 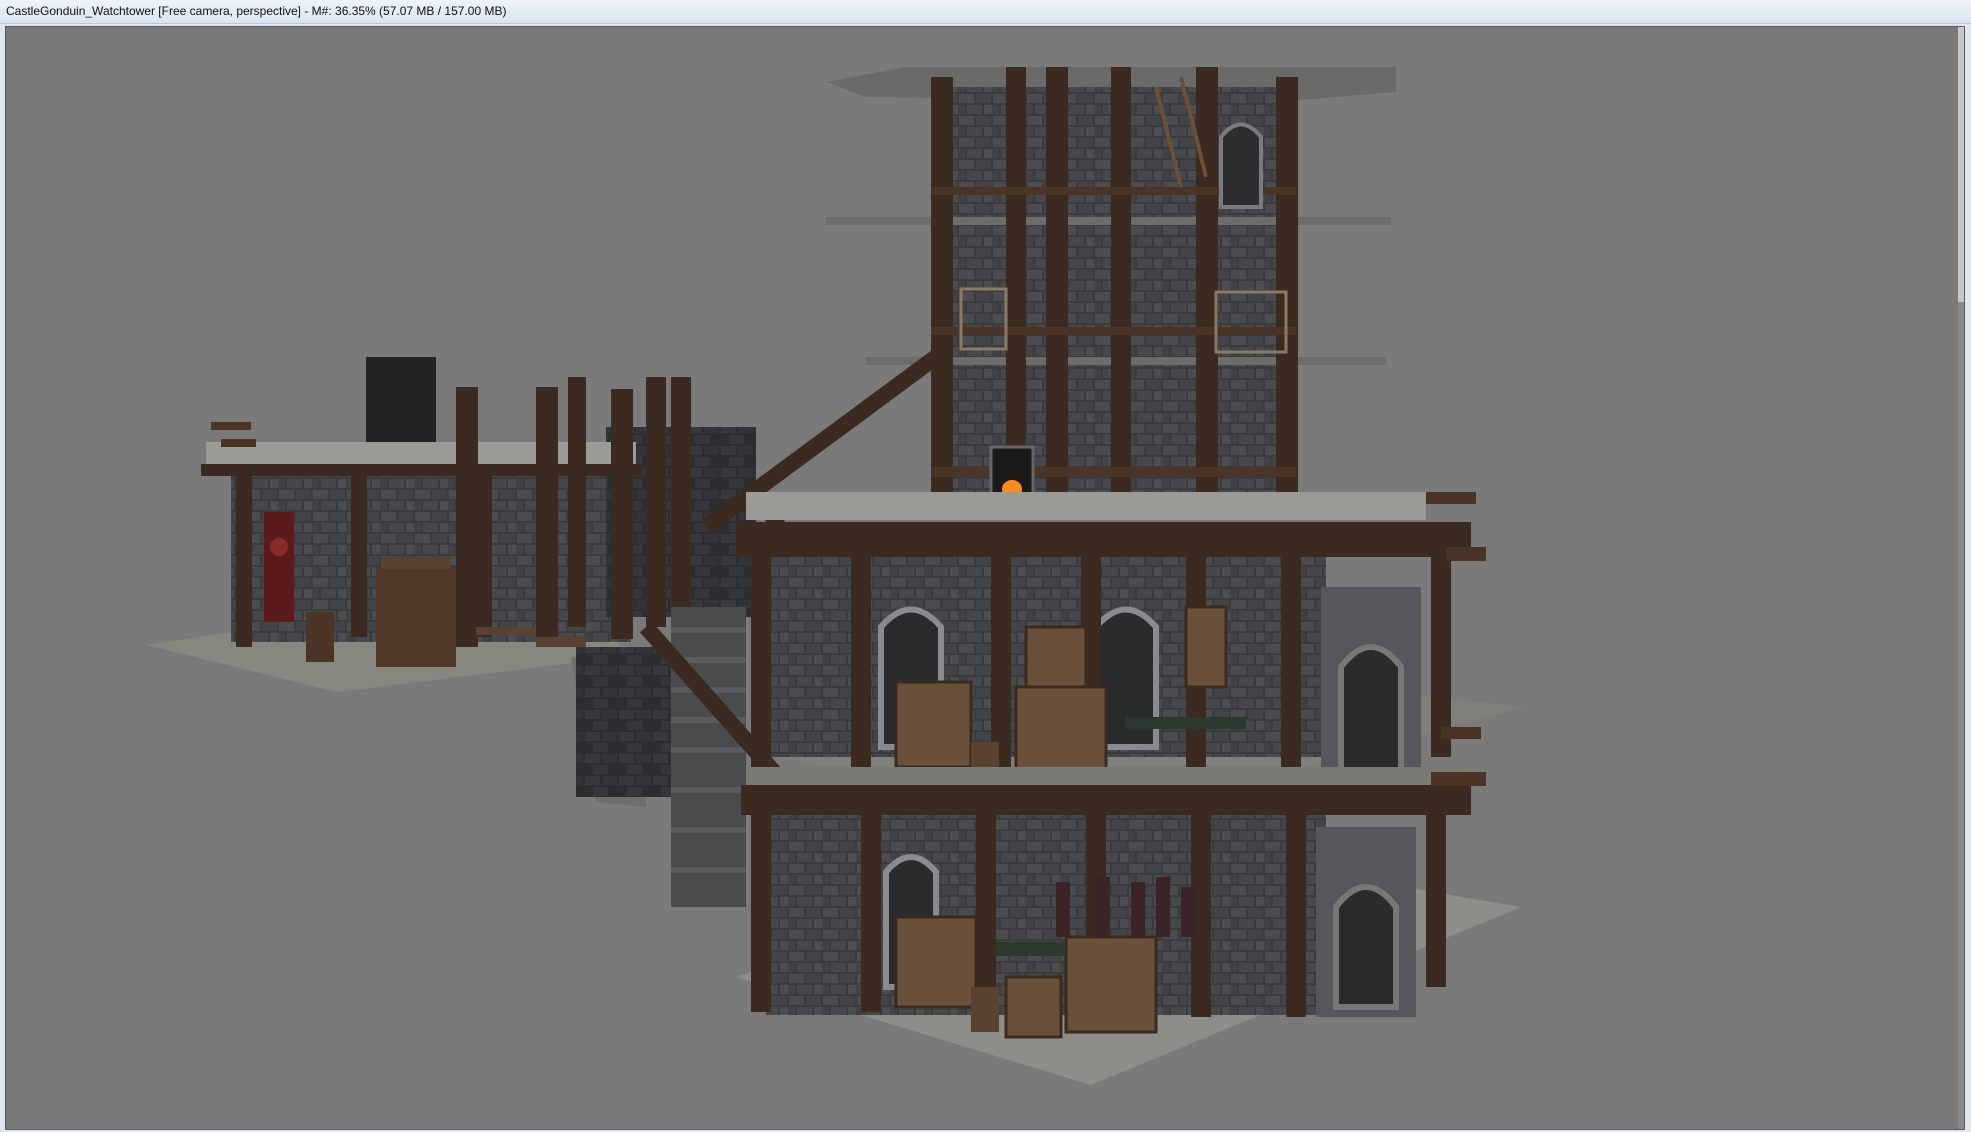 What do you see at coordinates (416, 617) in the screenshot?
I see `wardrobe` at bounding box center [416, 617].